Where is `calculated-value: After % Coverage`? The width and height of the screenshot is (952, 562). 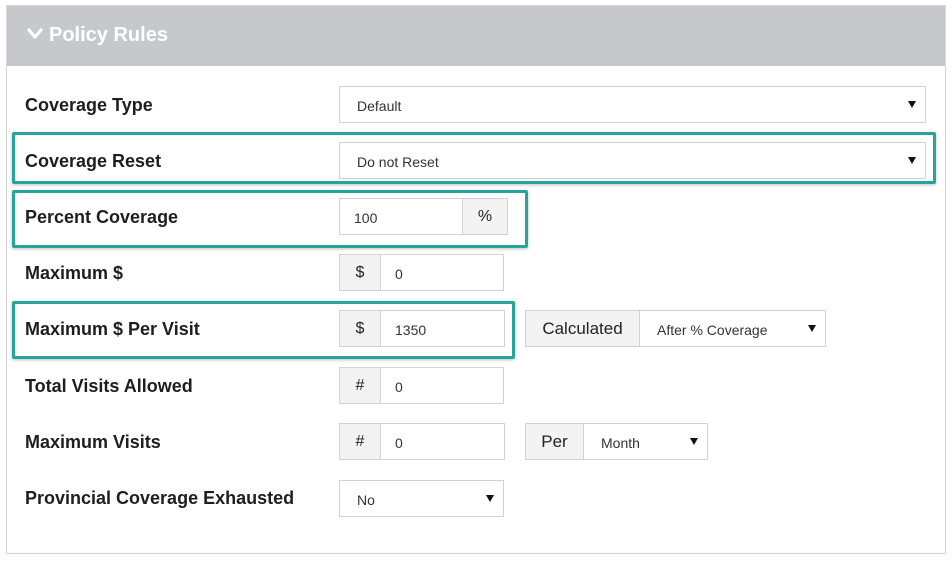
calculated-value: After % Coverage is located at coordinates (712, 330).